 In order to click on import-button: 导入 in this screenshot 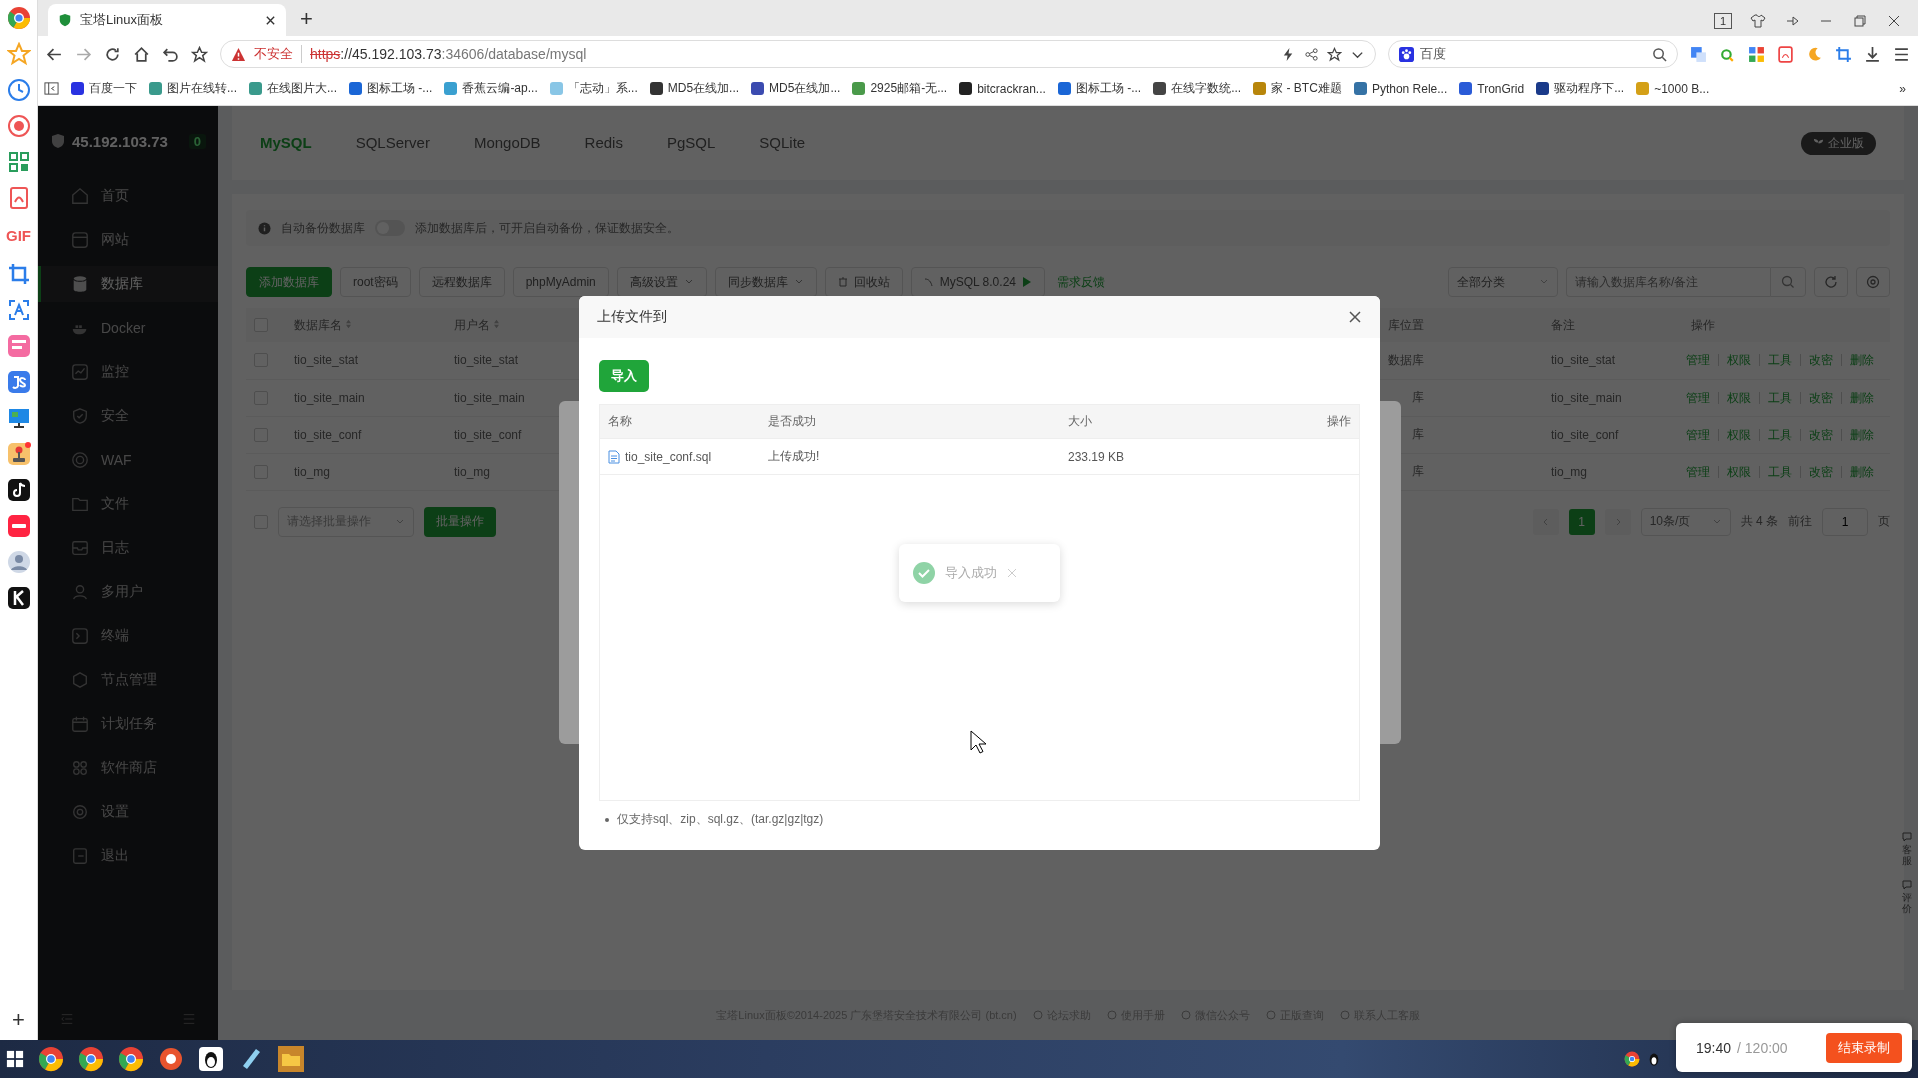, I will do `click(624, 376)`.